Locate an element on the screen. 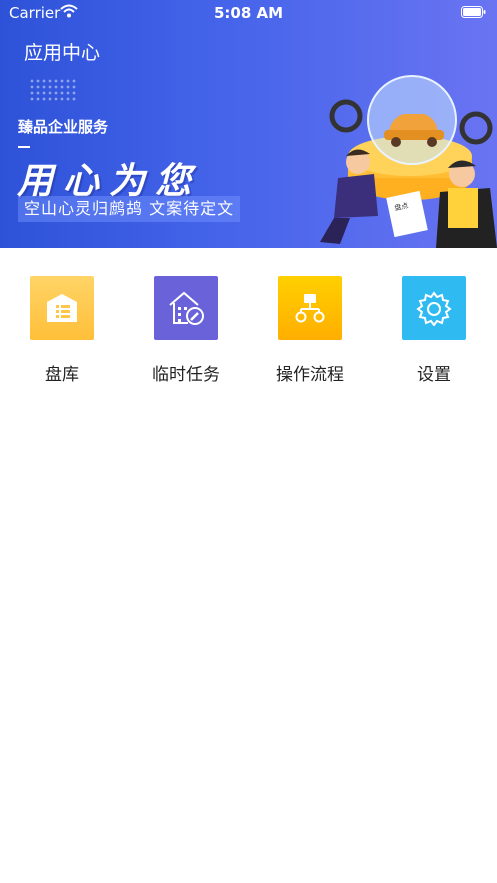 The image size is (497, 883). app-grid: 盘库 临时任务 操作流程 设置 is located at coordinates (248, 334).